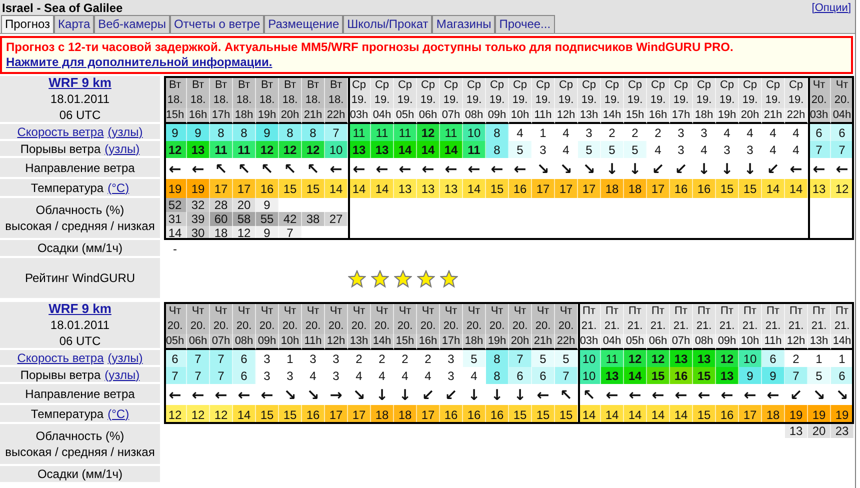 This screenshot has width=860, height=488. Describe the element at coordinates (387, 24) in the screenshot. I see `tab: Школы/Прокат` at that location.